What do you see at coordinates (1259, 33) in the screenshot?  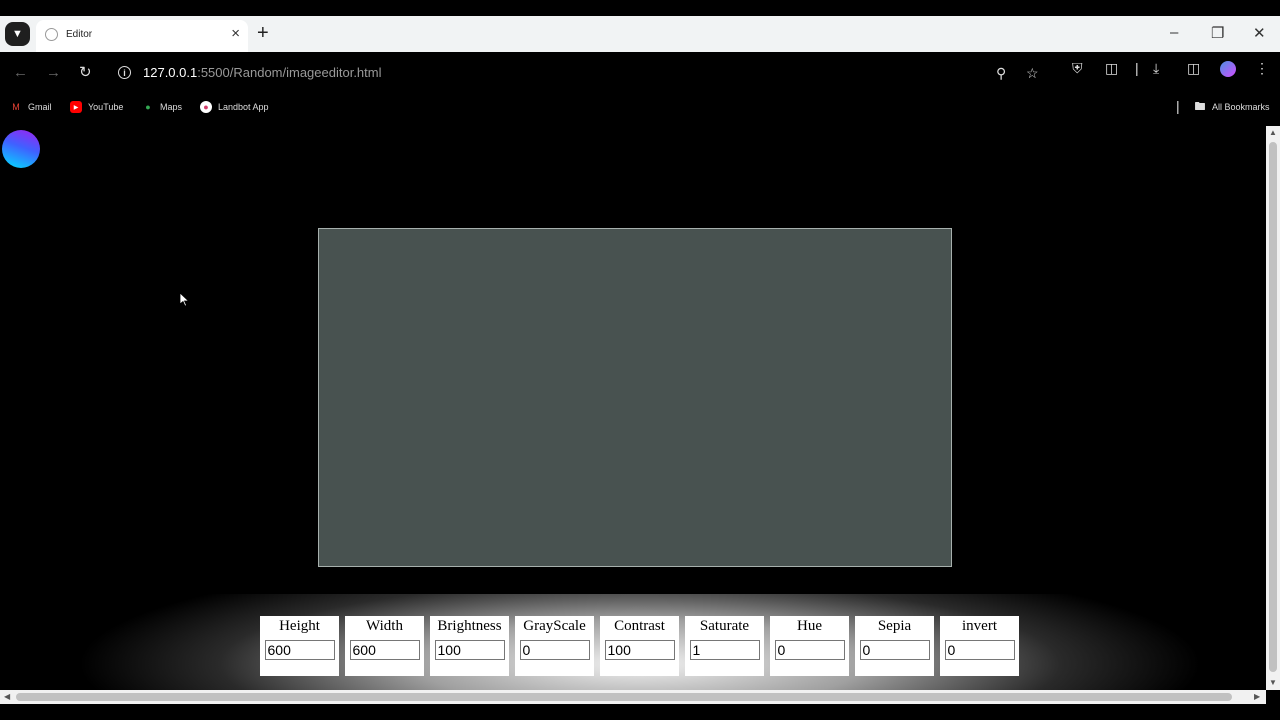 I see `window-close-icon: ✕` at bounding box center [1259, 33].